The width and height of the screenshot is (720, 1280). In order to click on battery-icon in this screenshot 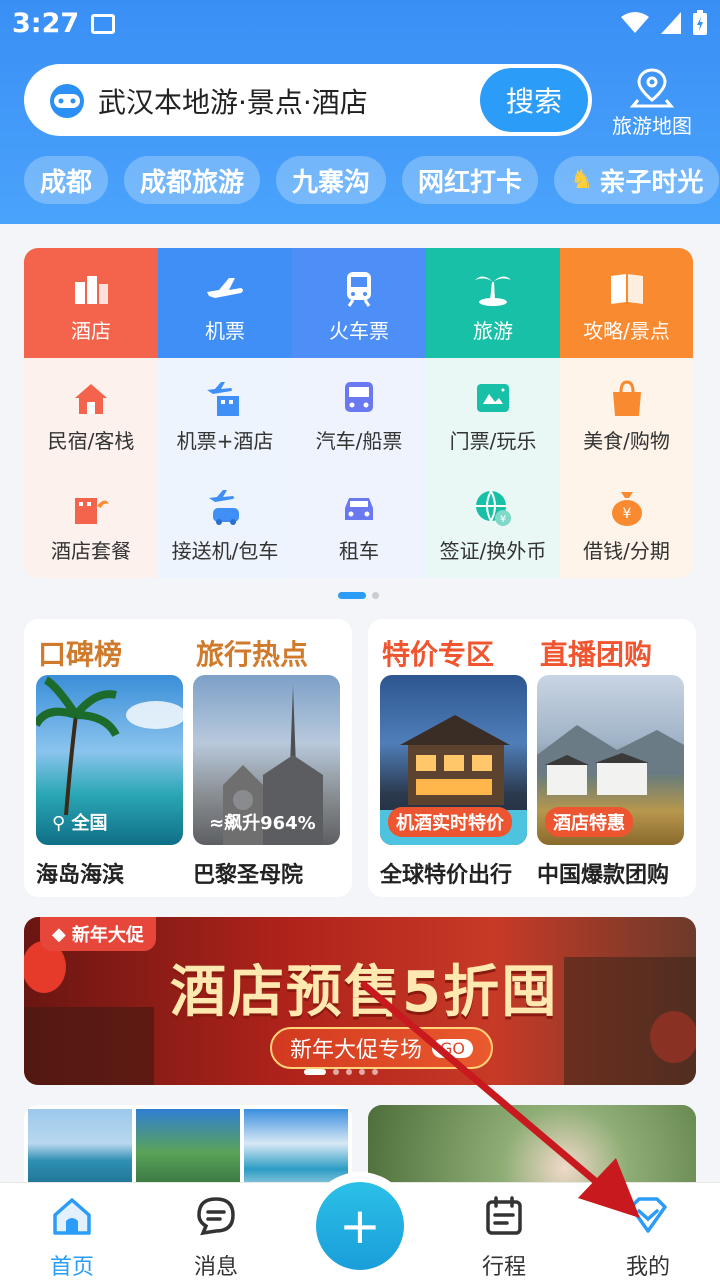, I will do `click(700, 22)`.